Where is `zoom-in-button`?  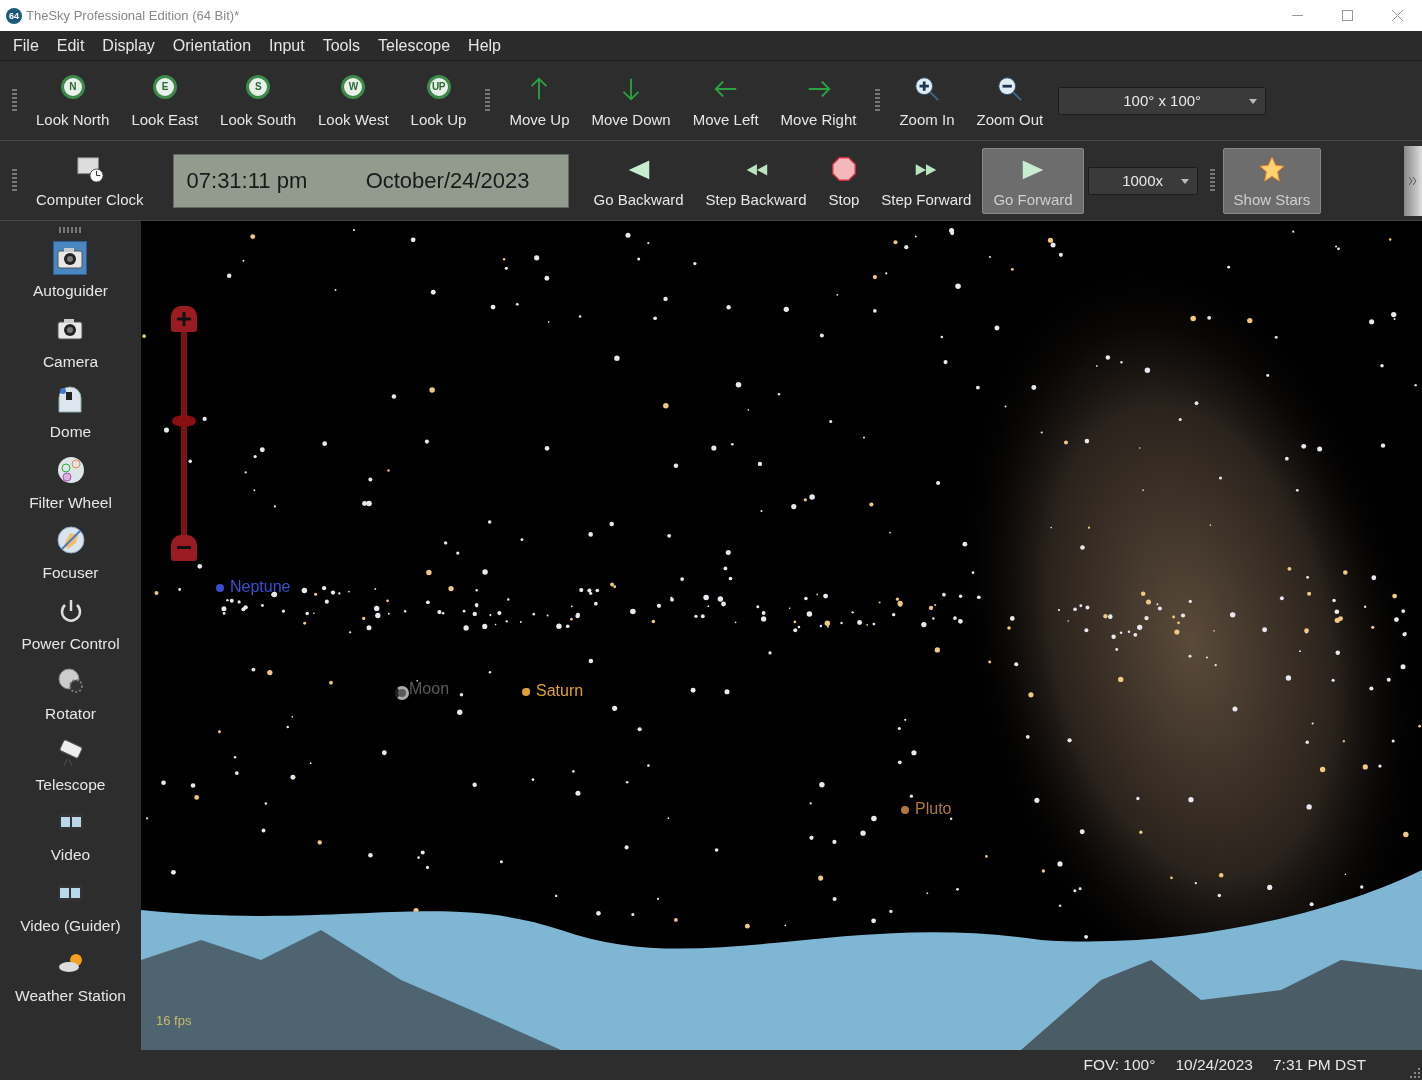
zoom-in-button is located at coordinates (184, 319).